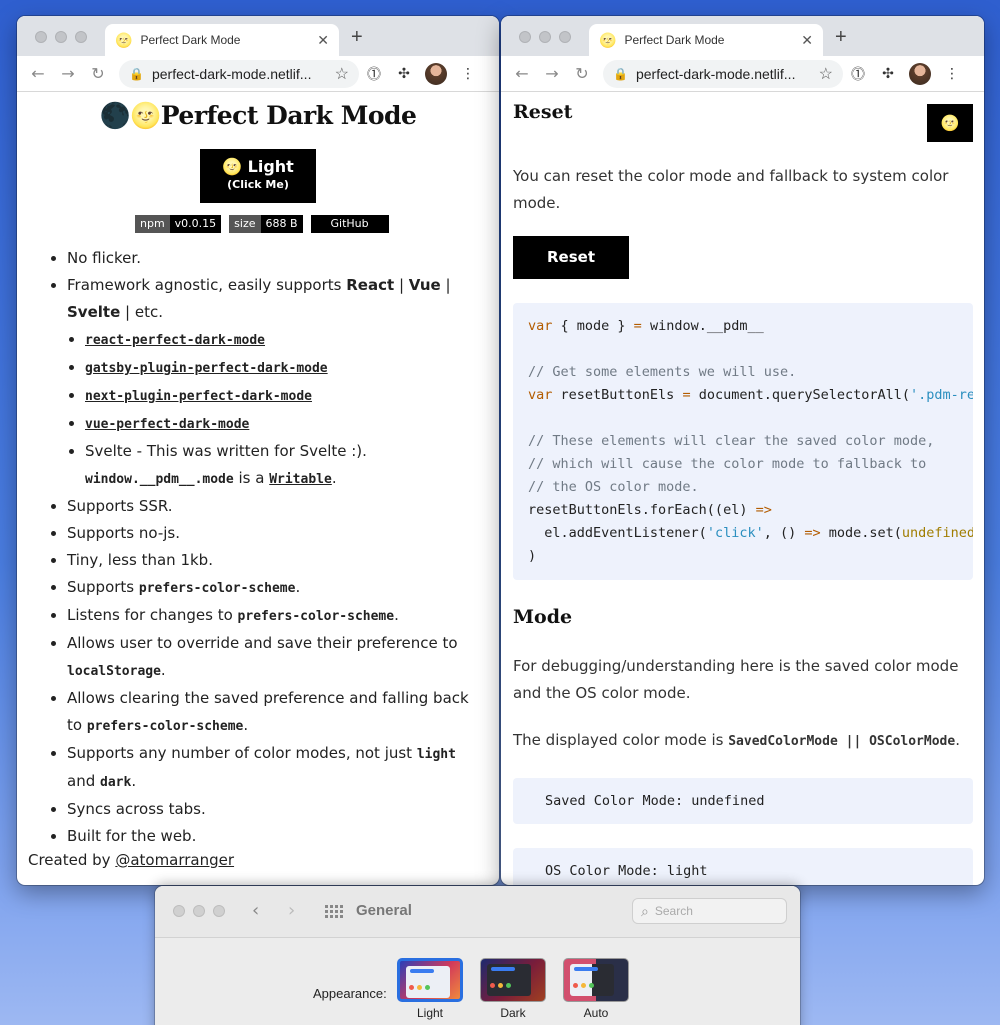  What do you see at coordinates (430, 980) in the screenshot?
I see `light-preview` at bounding box center [430, 980].